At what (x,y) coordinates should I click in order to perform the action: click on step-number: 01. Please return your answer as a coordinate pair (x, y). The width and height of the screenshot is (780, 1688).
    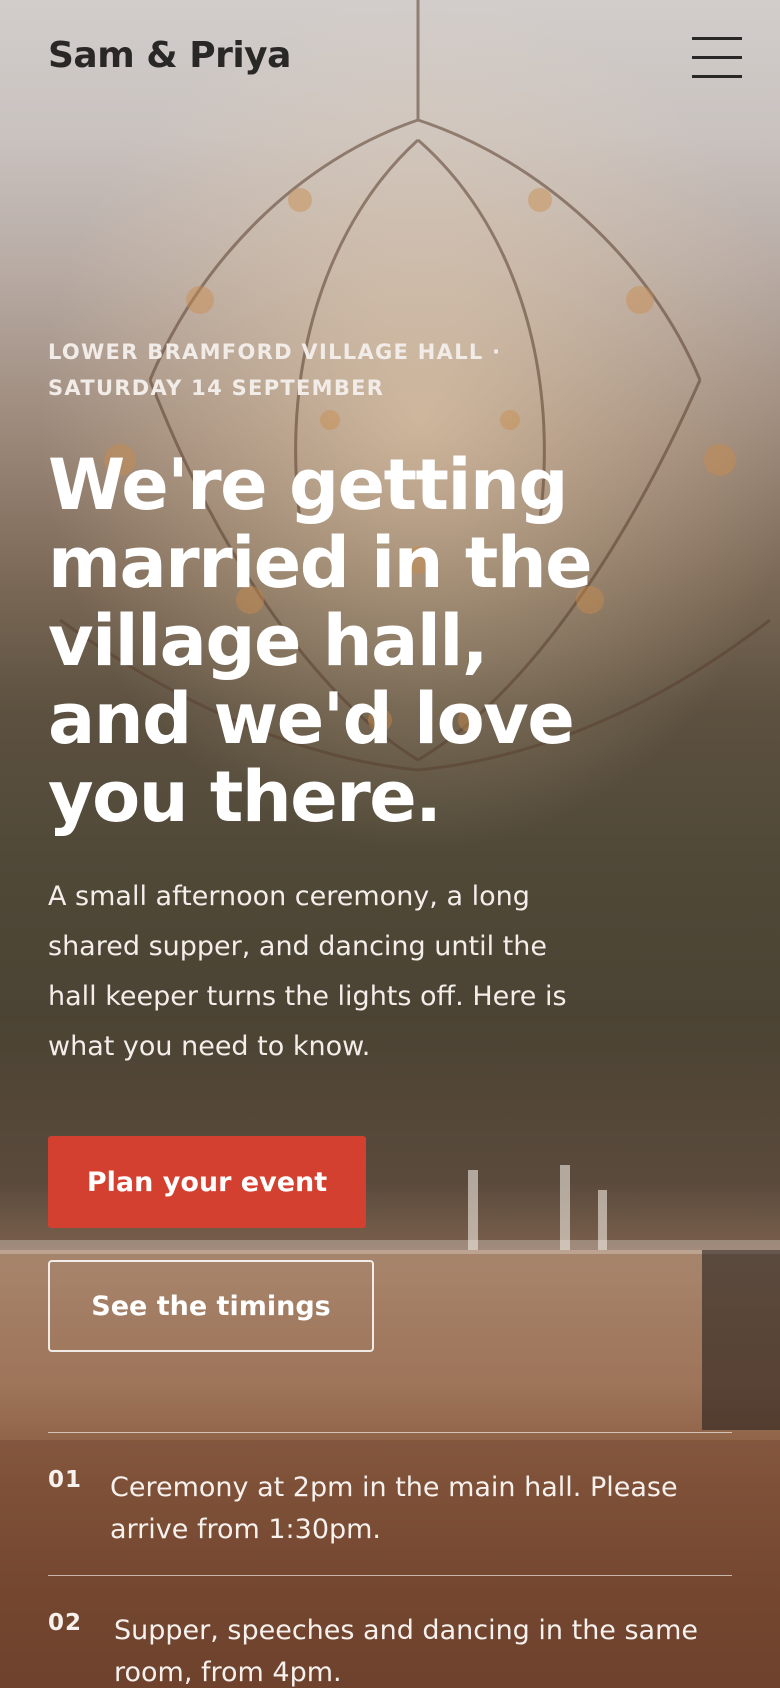
    Looking at the image, I should click on (65, 1480).